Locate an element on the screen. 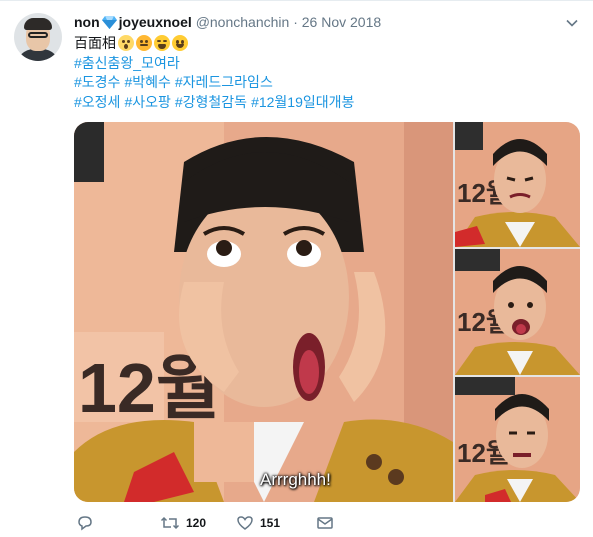 Image resolution: width=593 pixels, height=537 pixels. reply-icon is located at coordinates (85, 523).